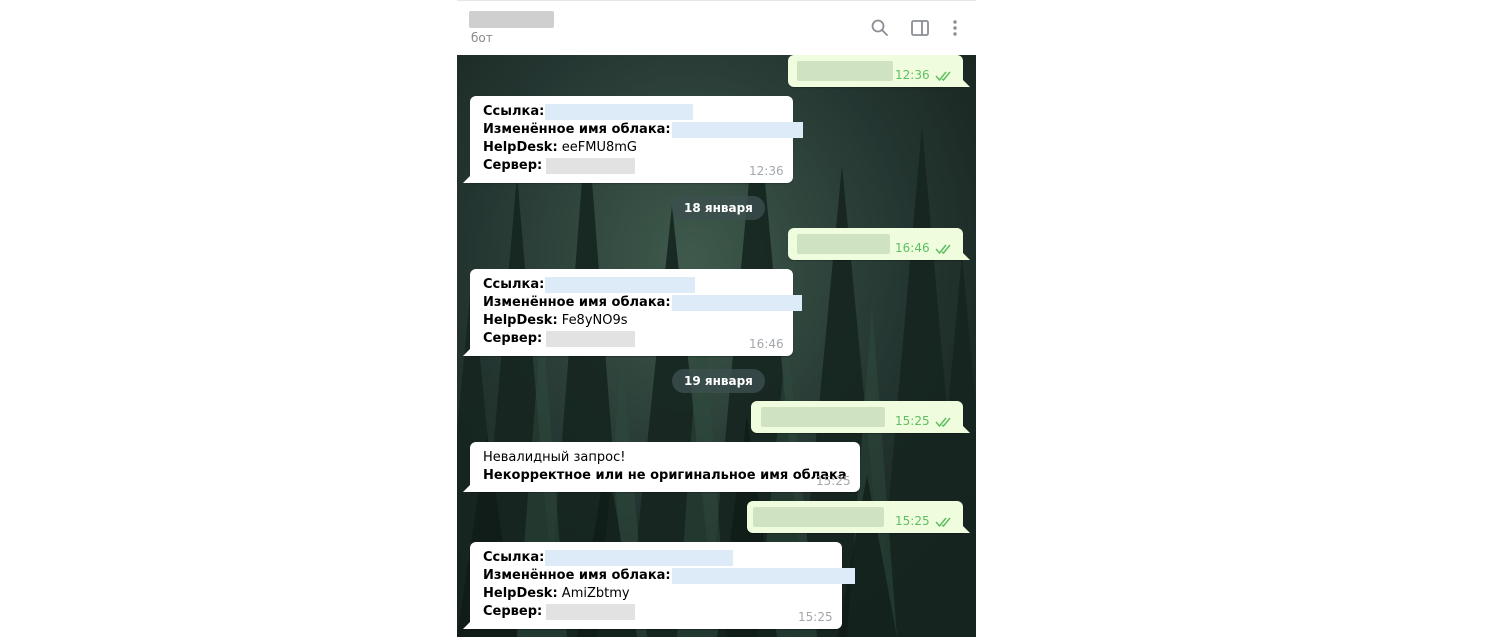  Describe the element at coordinates (554, 457) in the screenshot. I see `error-title: Невалидный запрос!` at that location.